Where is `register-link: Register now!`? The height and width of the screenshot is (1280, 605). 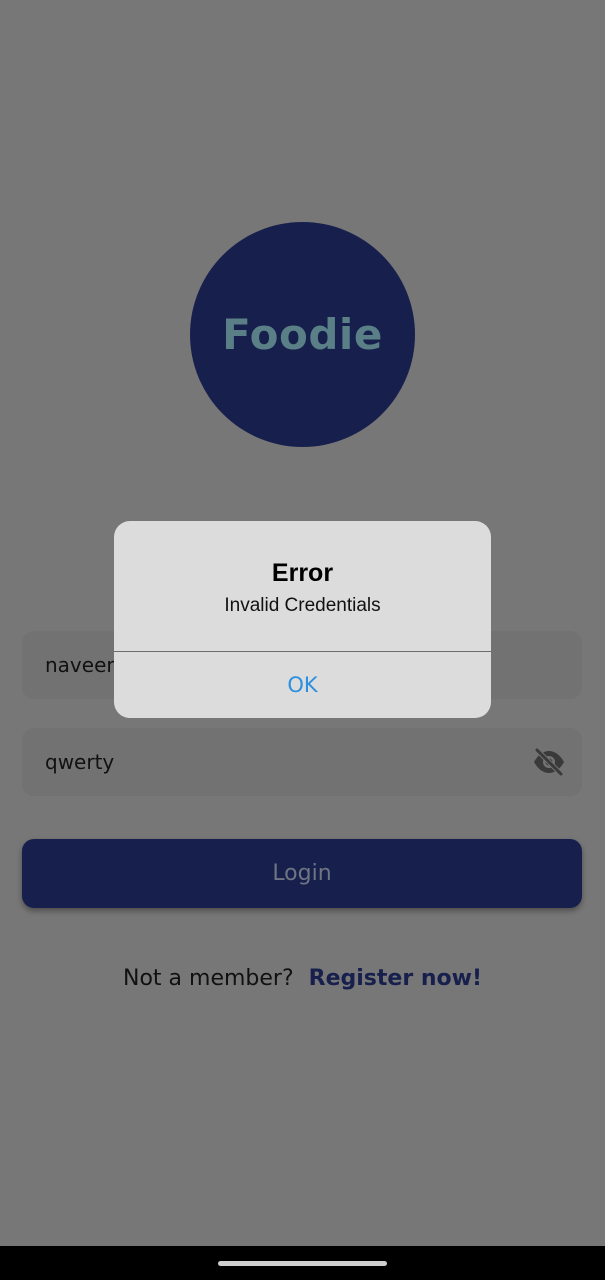 register-link: Register now! is located at coordinates (395, 978).